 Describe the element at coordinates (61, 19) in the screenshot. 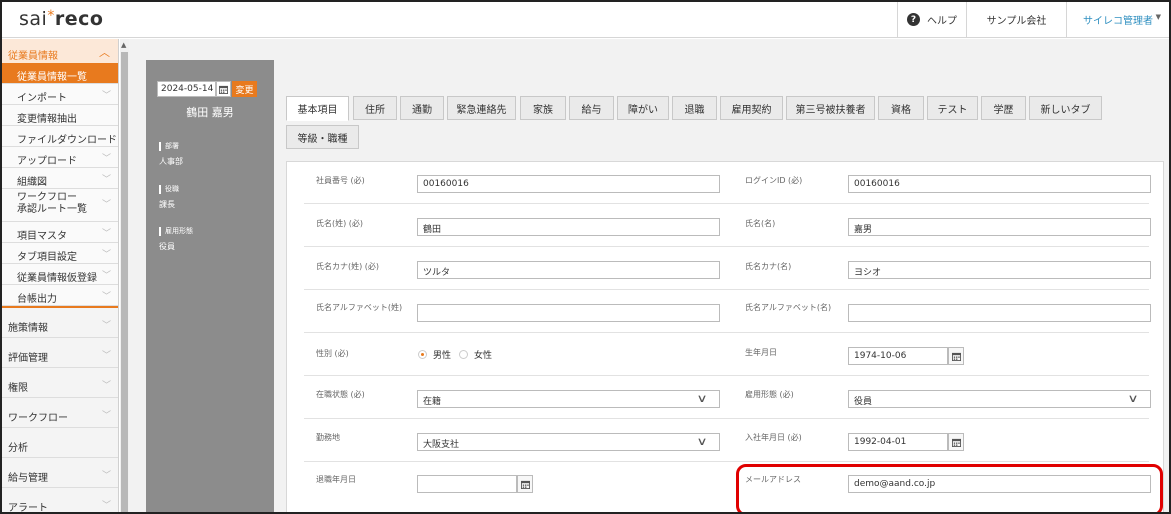

I see `logo: sai*reco` at that location.